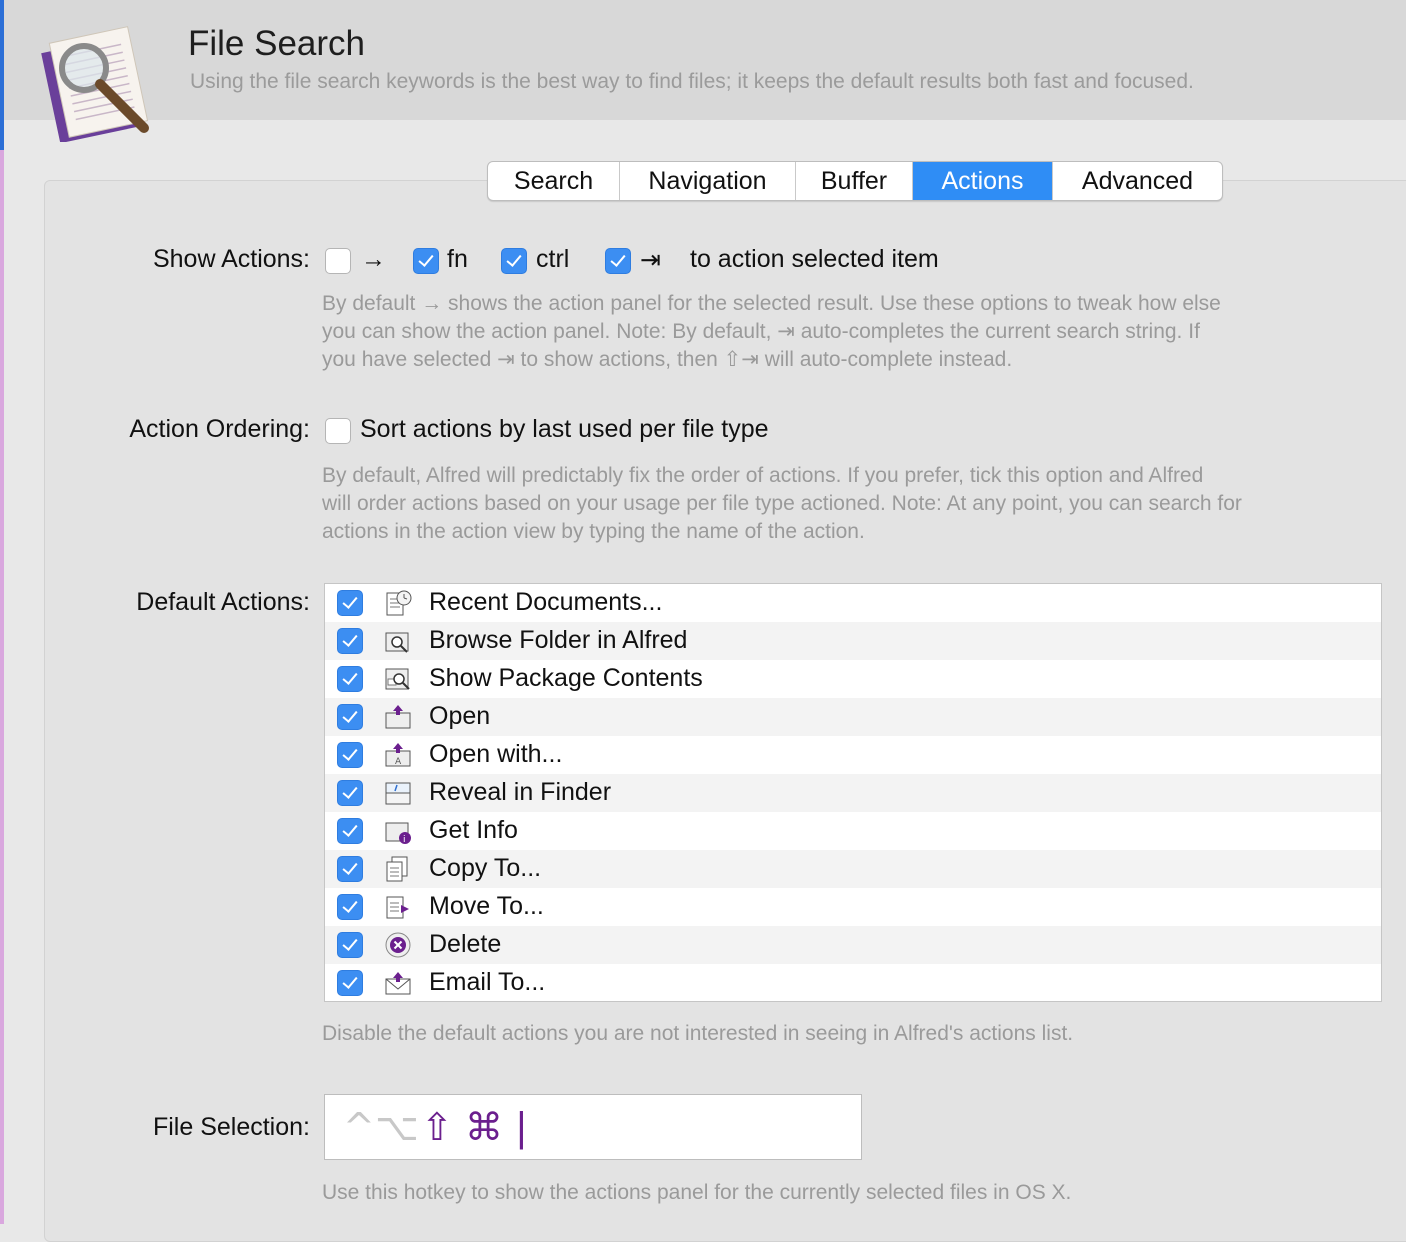  Describe the element at coordinates (853, 679) in the screenshot. I see `list-item: Show Package Contents` at that location.